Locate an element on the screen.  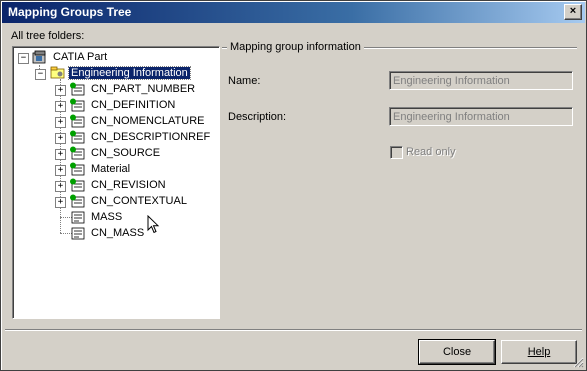
group-box-title: Mapping group information is located at coordinates (295, 47).